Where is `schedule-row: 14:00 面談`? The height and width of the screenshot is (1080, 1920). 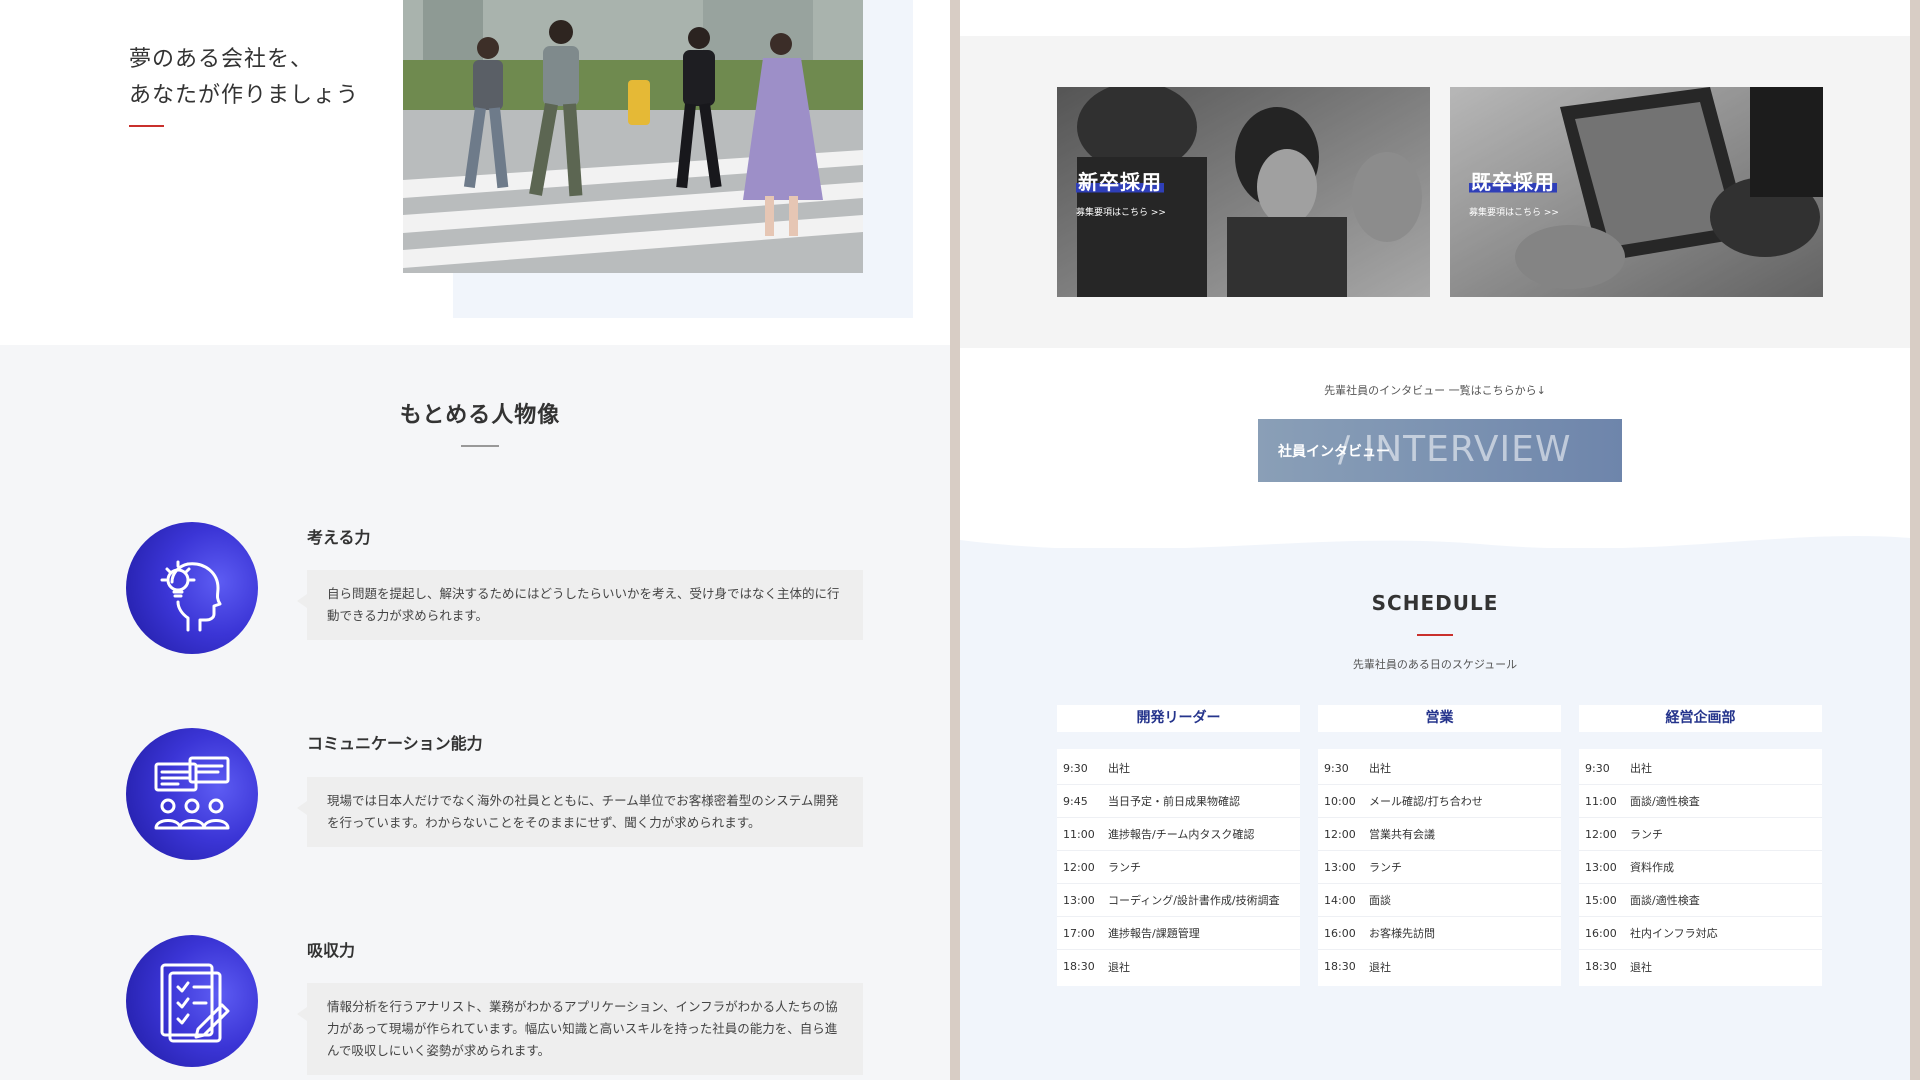 schedule-row: 14:00 面談 is located at coordinates (1439, 900).